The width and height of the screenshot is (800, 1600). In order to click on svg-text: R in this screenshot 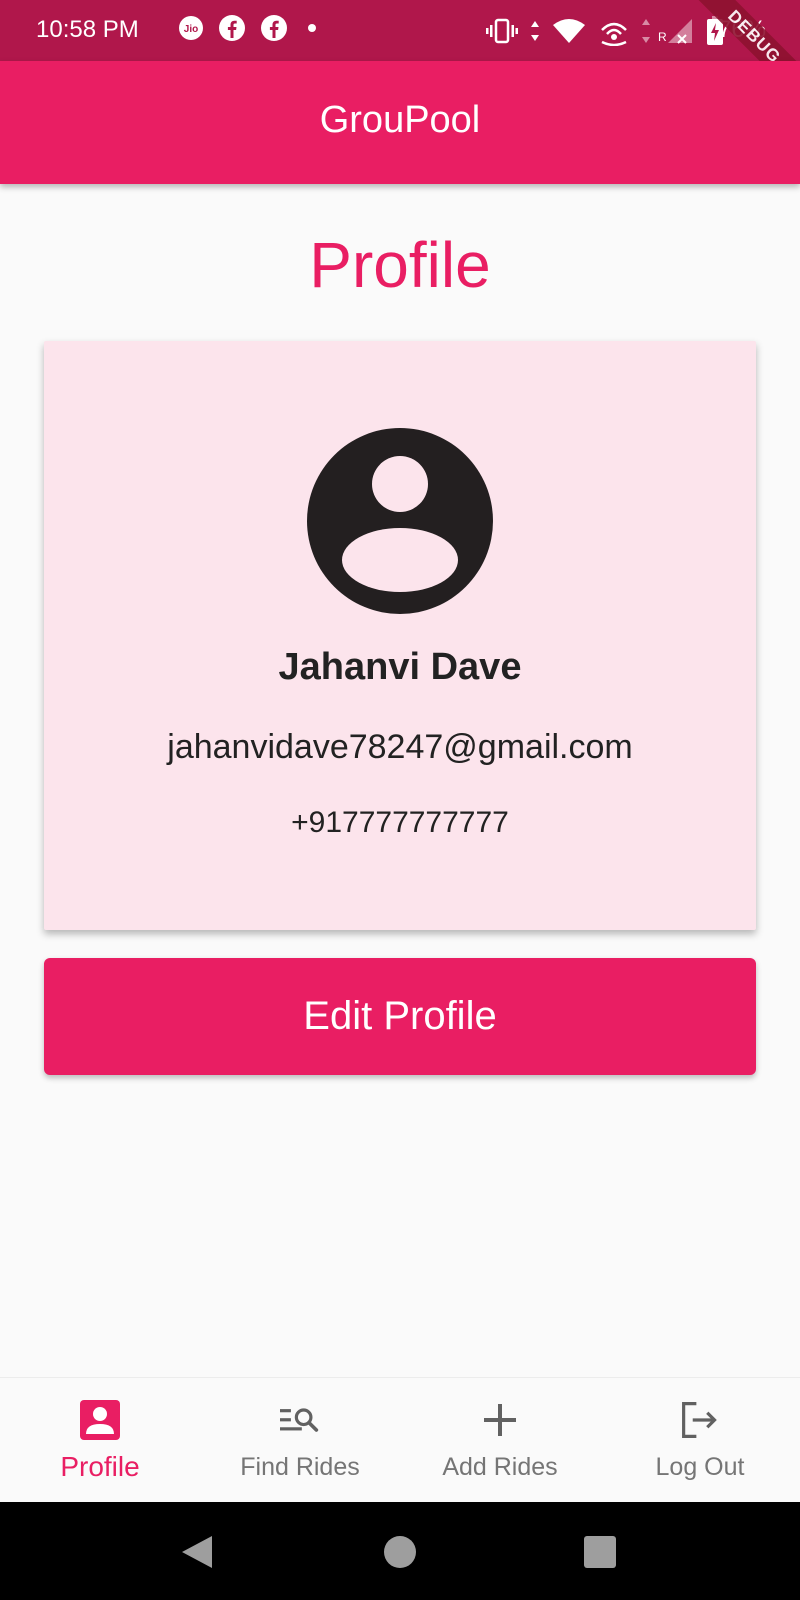, I will do `click(662, 37)`.